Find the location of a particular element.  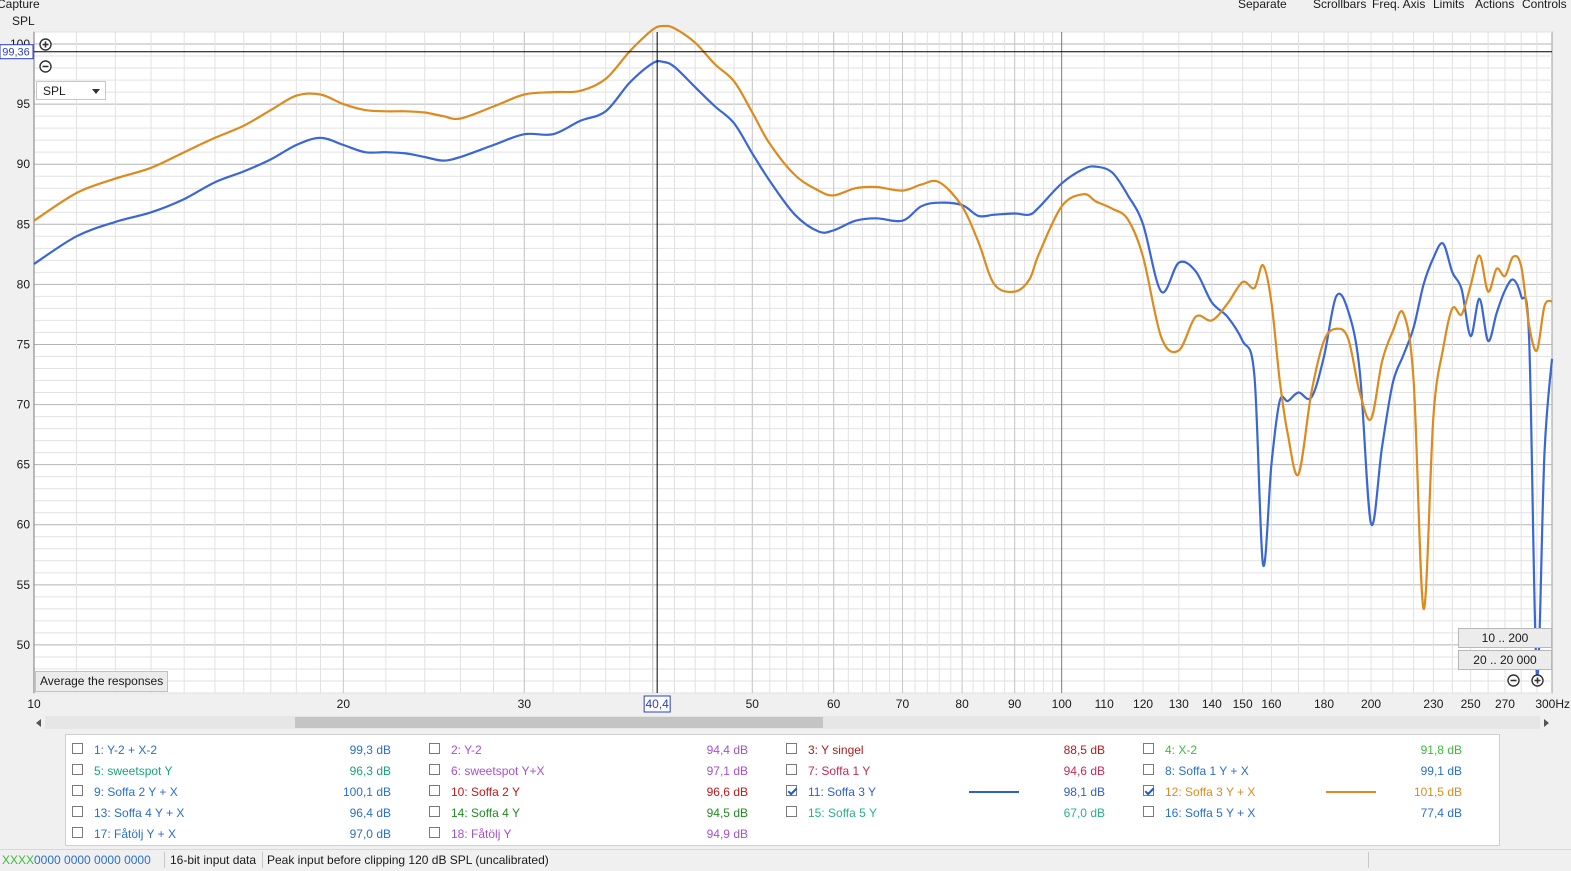

legend-name: 6: sweetspot Y+X is located at coordinates (498, 771).